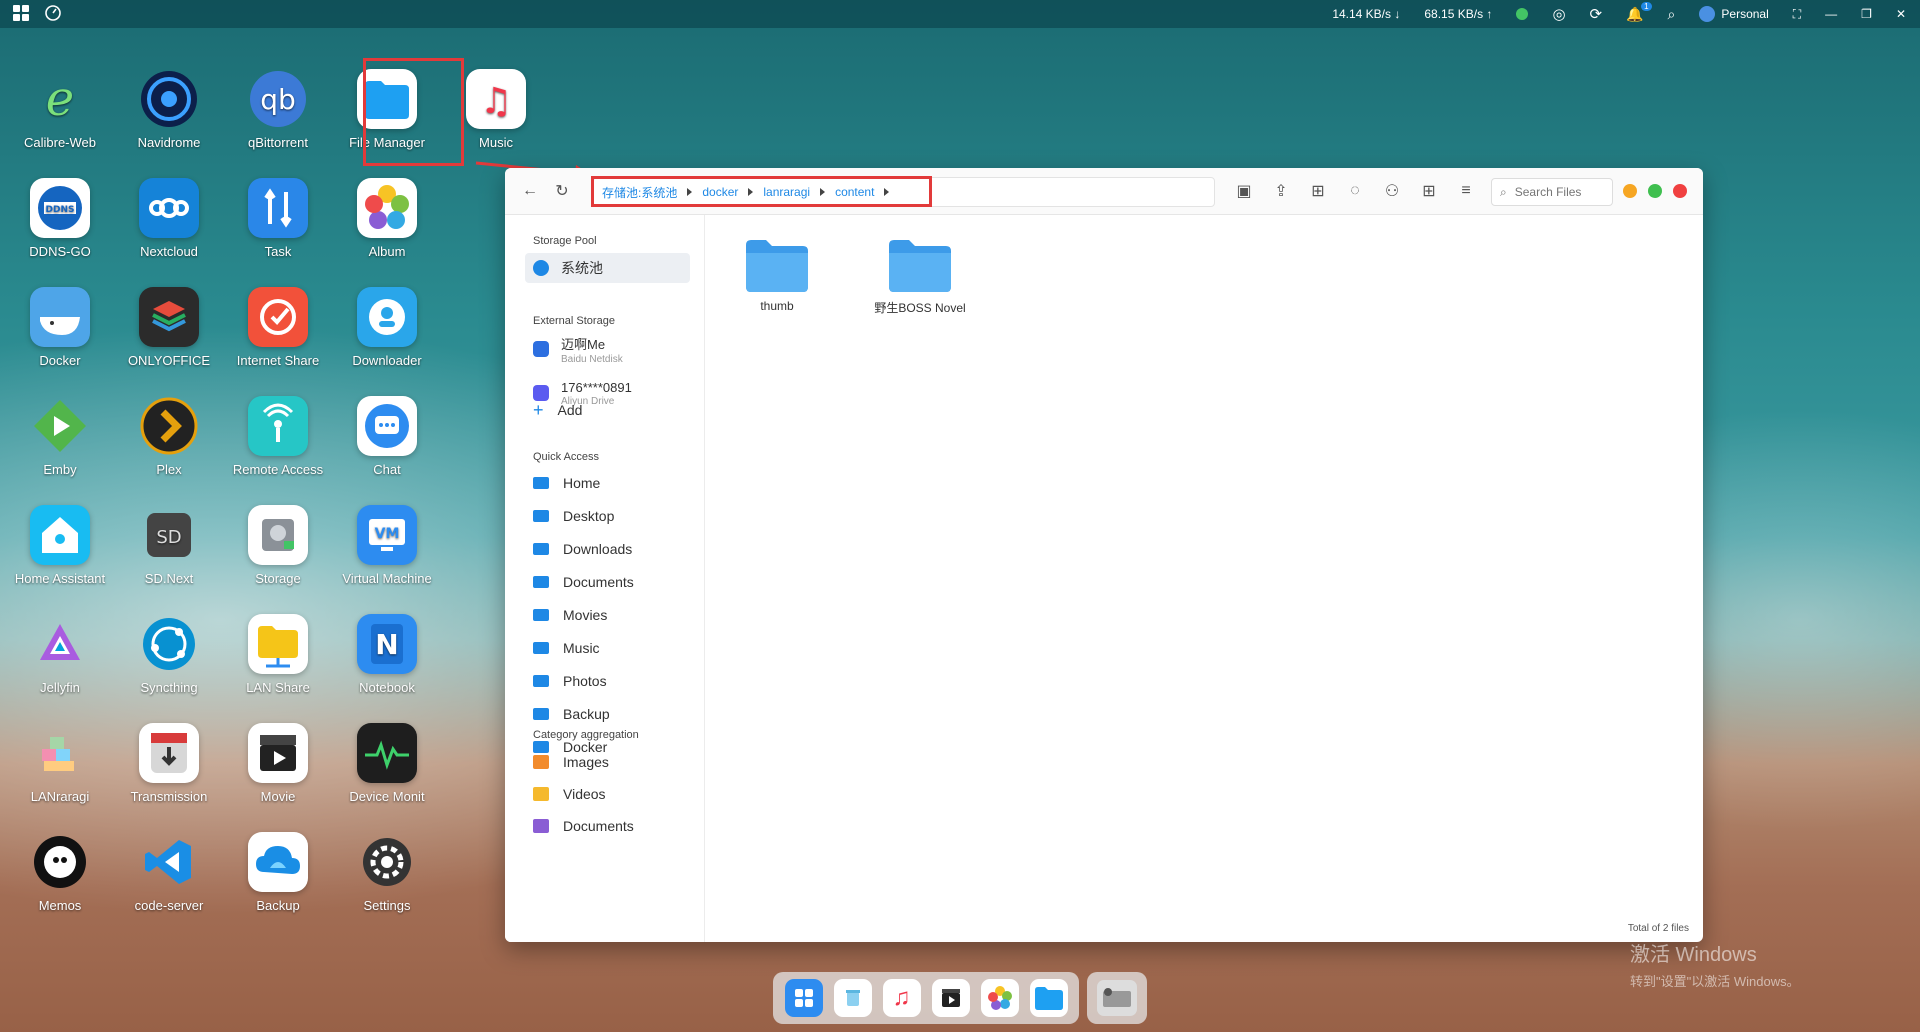 The image size is (1920, 1032). I want to click on database-icon, so click(541, 268).